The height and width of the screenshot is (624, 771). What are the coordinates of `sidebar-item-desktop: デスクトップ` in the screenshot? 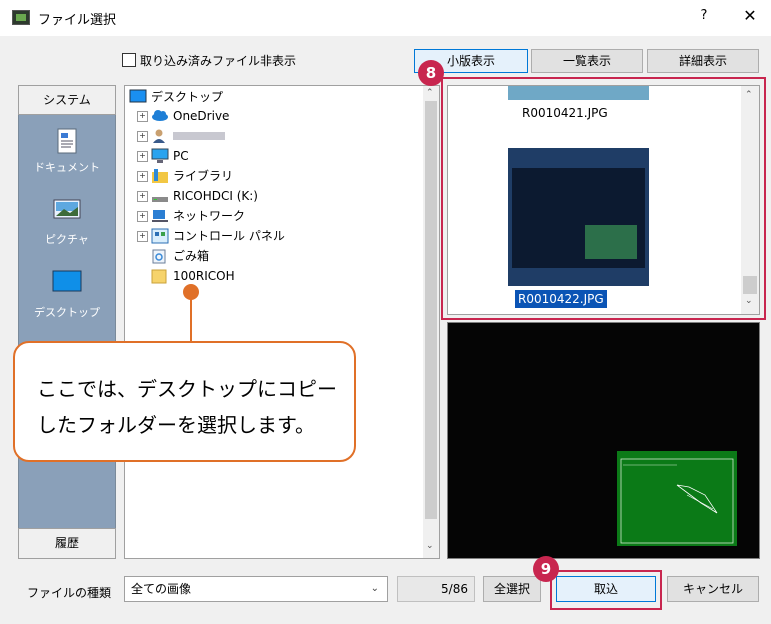 It's located at (67, 295).